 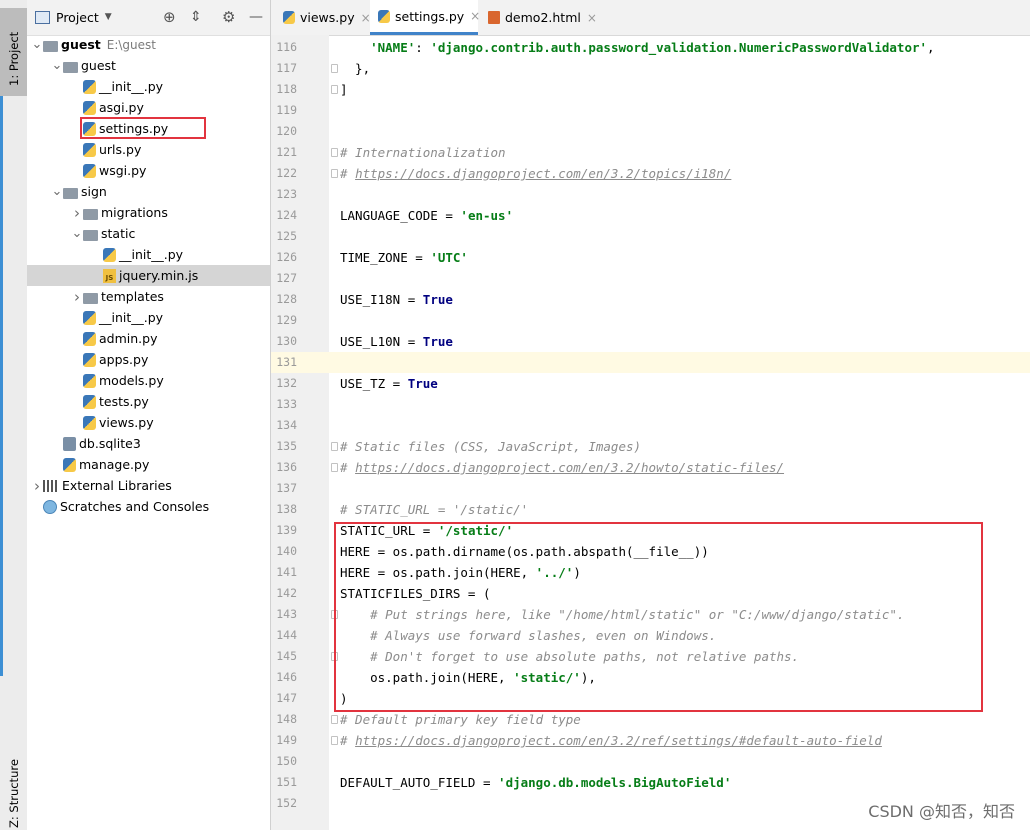 What do you see at coordinates (196, 17) in the screenshot?
I see `collapse-all-button: ⇕` at bounding box center [196, 17].